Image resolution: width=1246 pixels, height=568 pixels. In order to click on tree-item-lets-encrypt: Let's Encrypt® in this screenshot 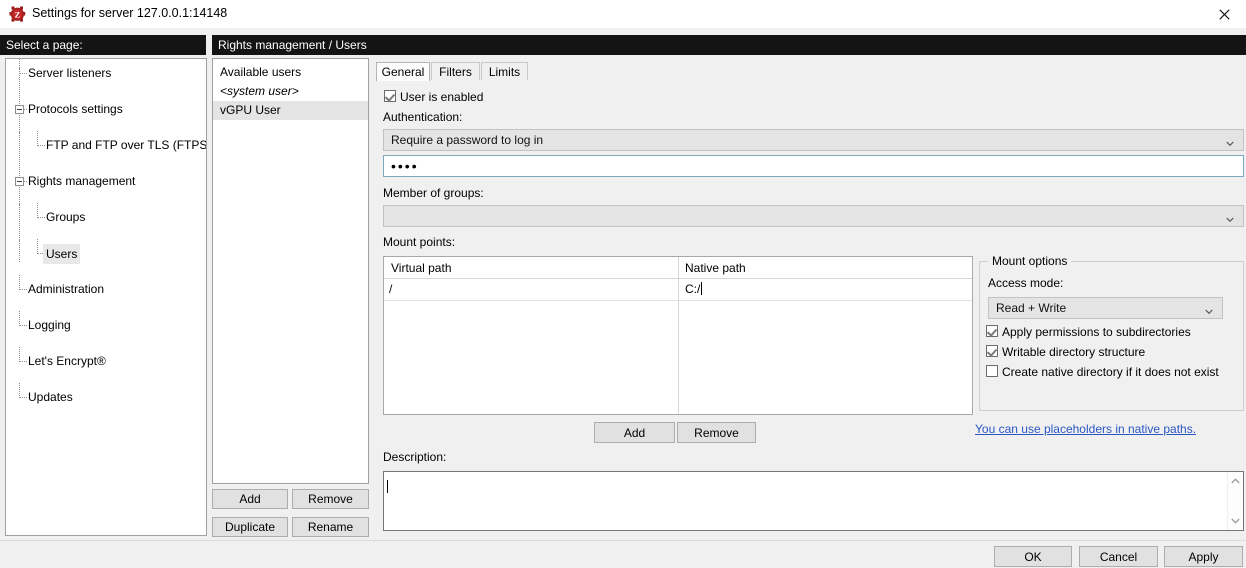, I will do `click(106, 358)`.